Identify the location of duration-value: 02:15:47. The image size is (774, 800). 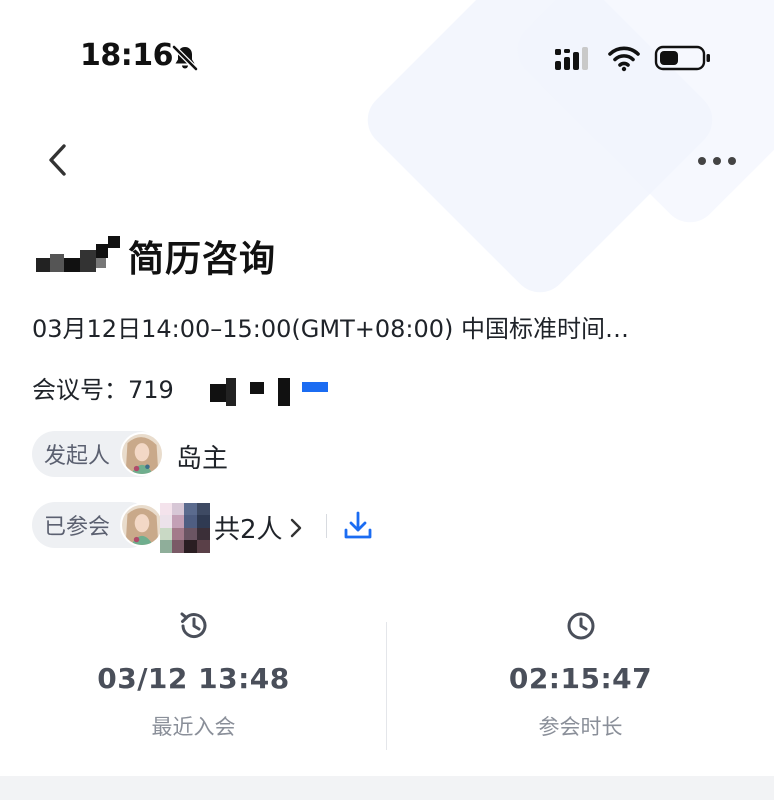
(580, 678).